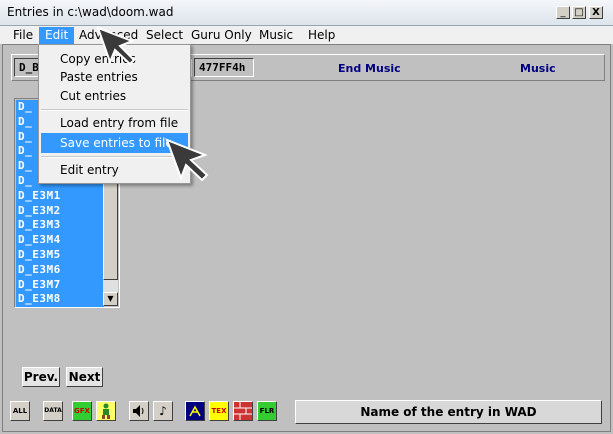  Describe the element at coordinates (106, 411) in the screenshot. I see `filter-sprite-icon` at that location.